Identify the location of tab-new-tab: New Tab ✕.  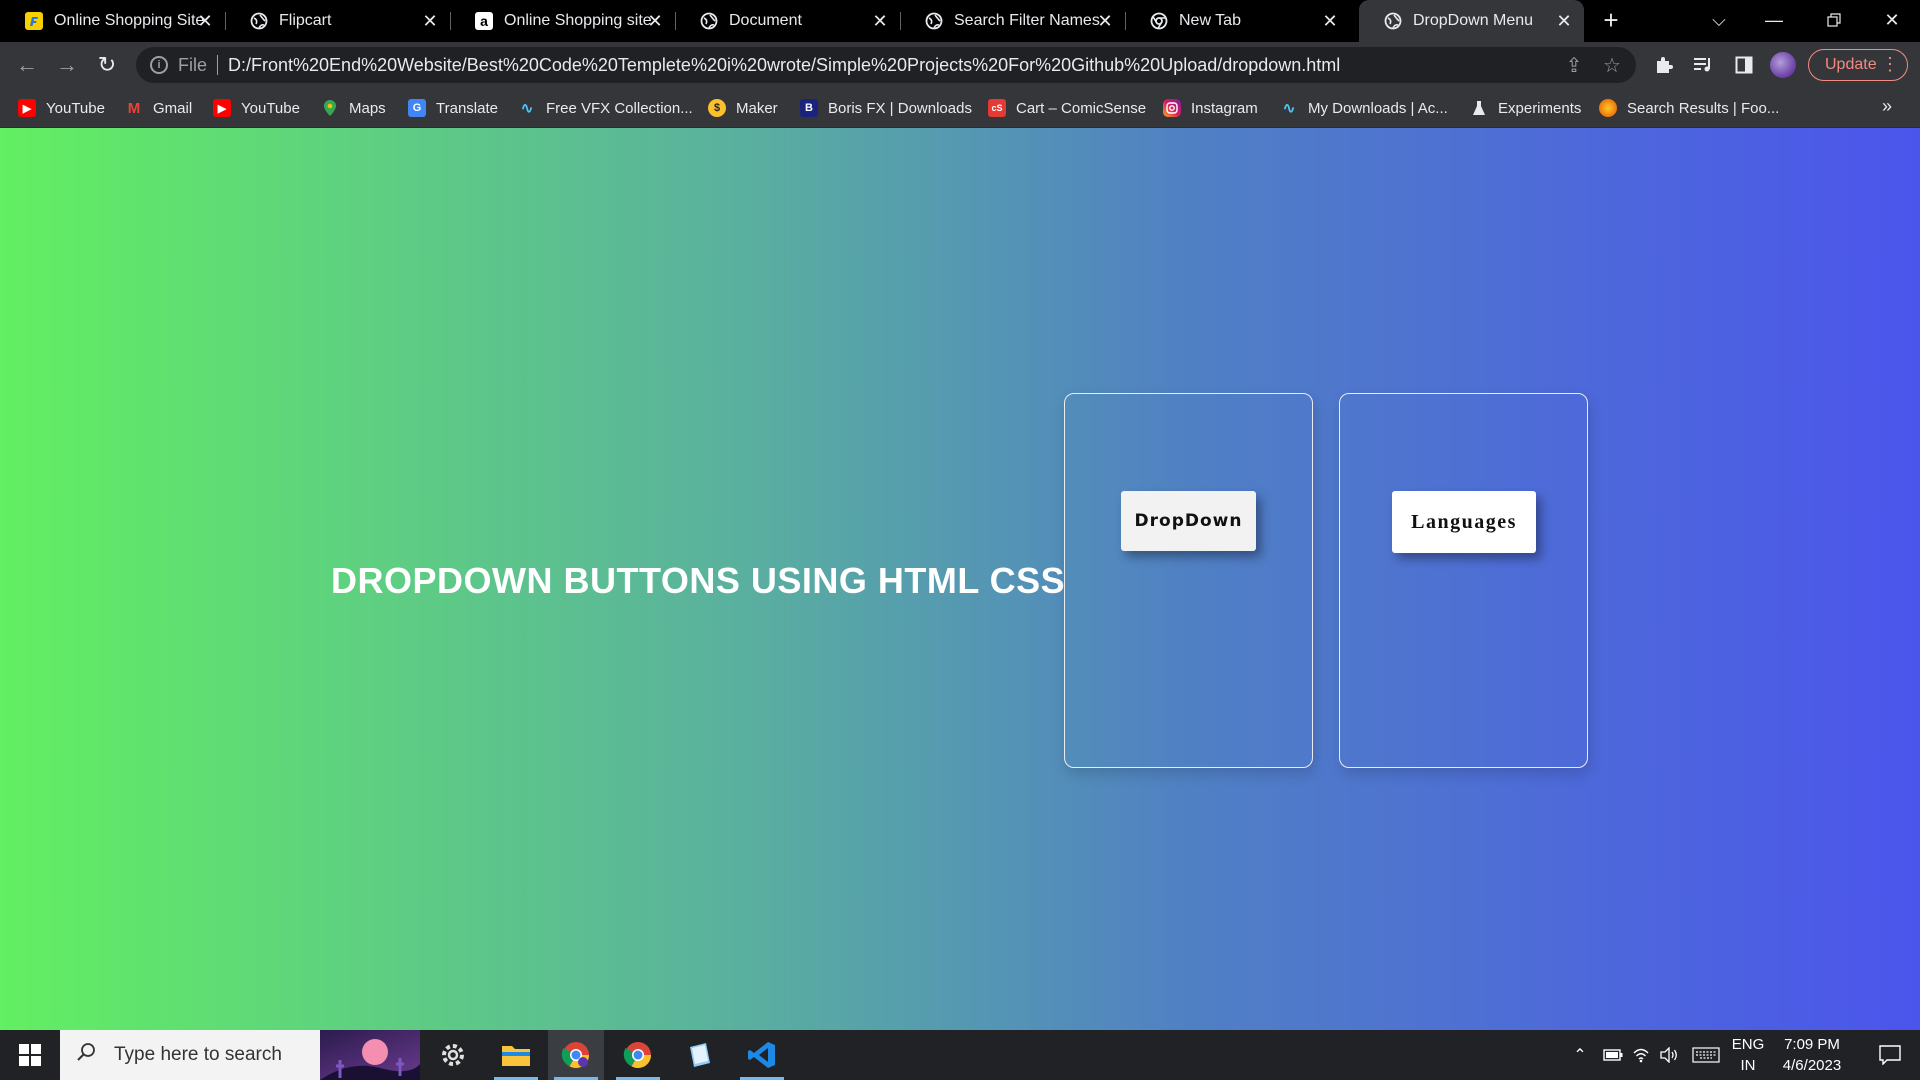
(1237, 21).